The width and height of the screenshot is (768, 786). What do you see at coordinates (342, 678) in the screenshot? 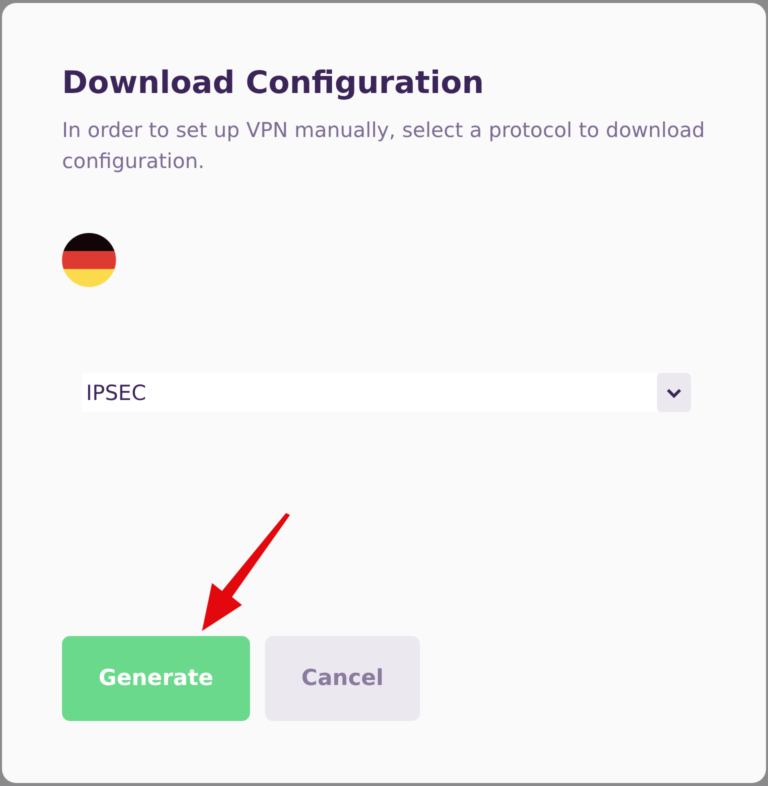
I see `cancel-button: Cancel` at bounding box center [342, 678].